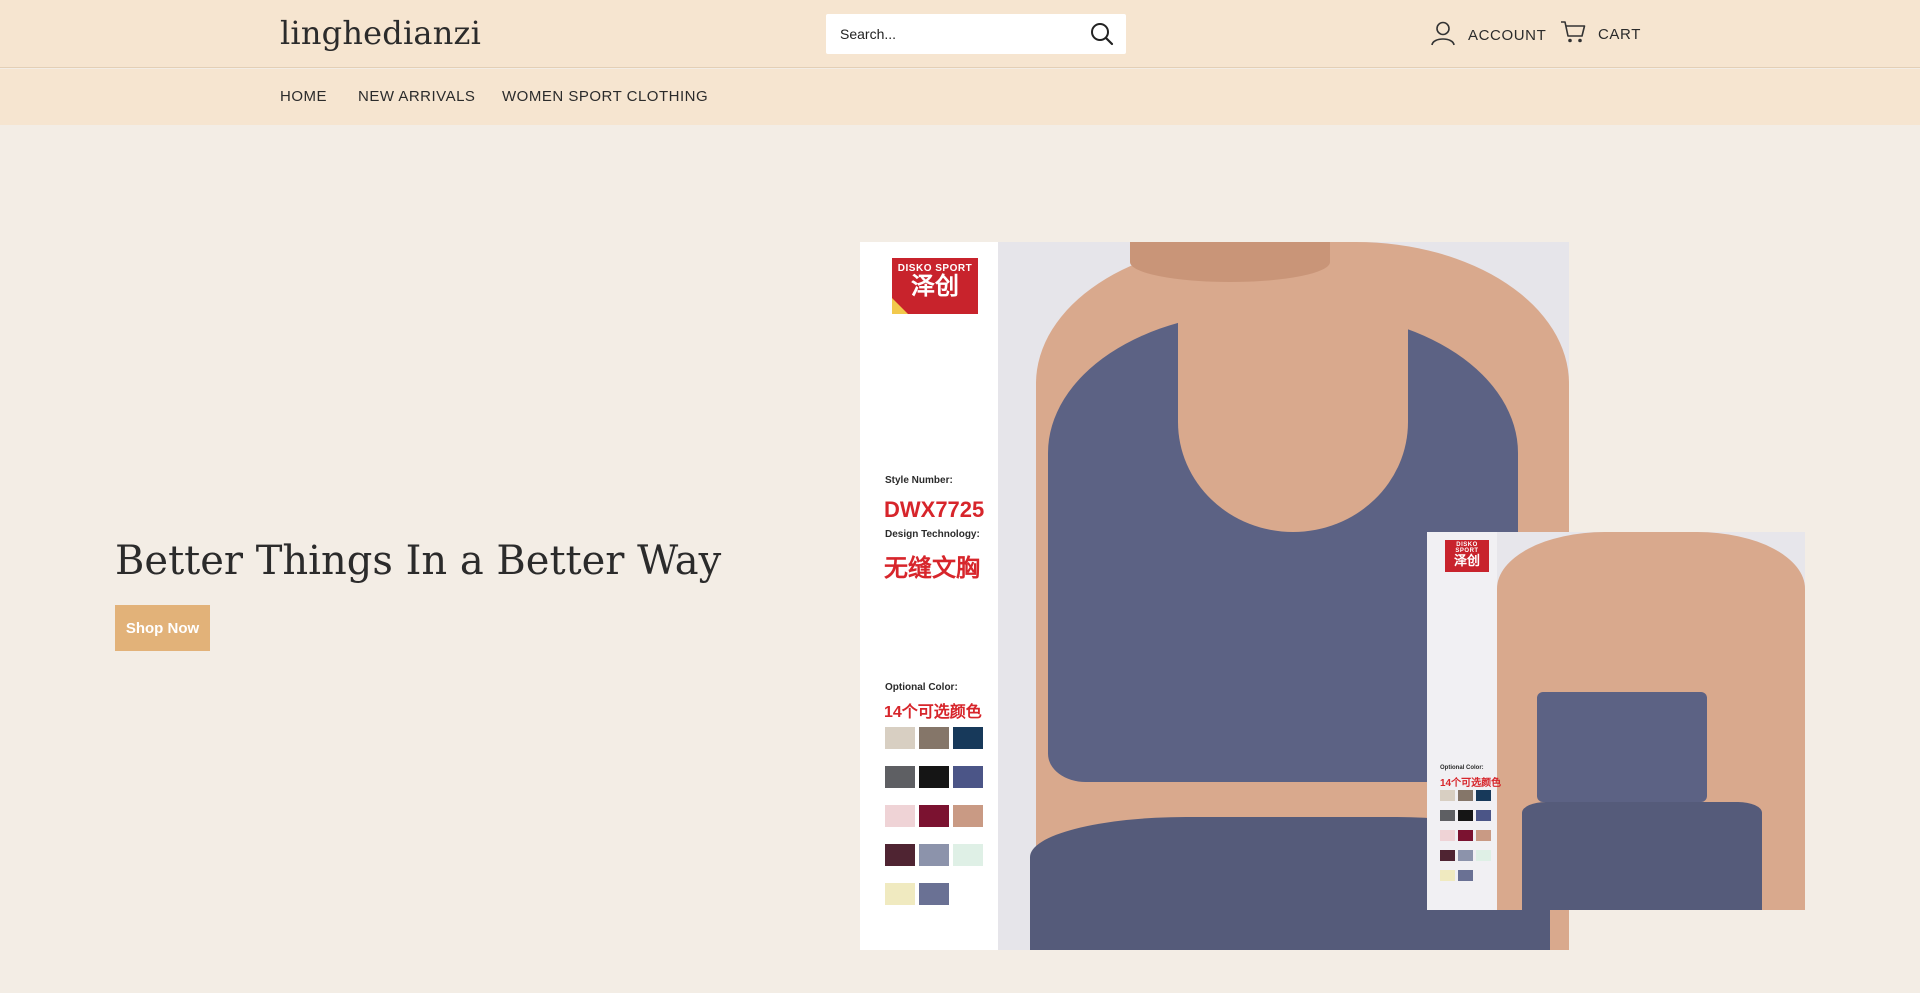  I want to click on cart-link: CART, so click(1600, 34).